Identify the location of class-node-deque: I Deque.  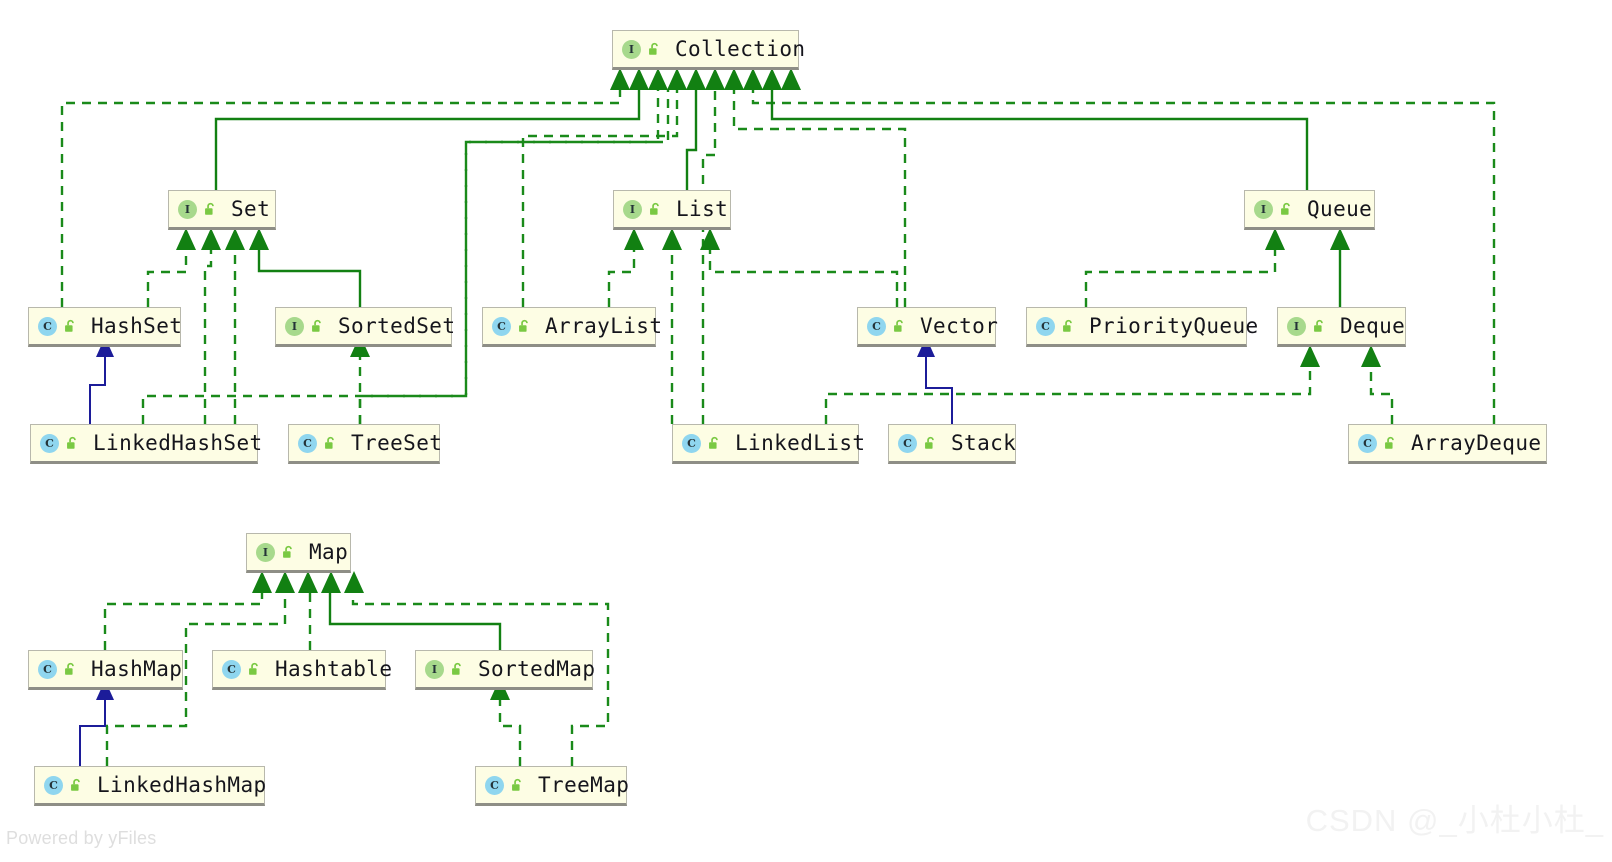
(1341, 327).